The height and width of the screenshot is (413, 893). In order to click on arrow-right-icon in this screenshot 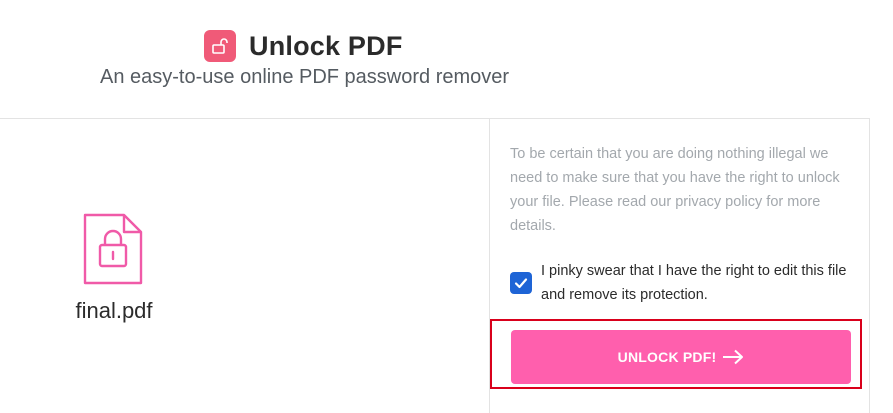, I will do `click(733, 357)`.